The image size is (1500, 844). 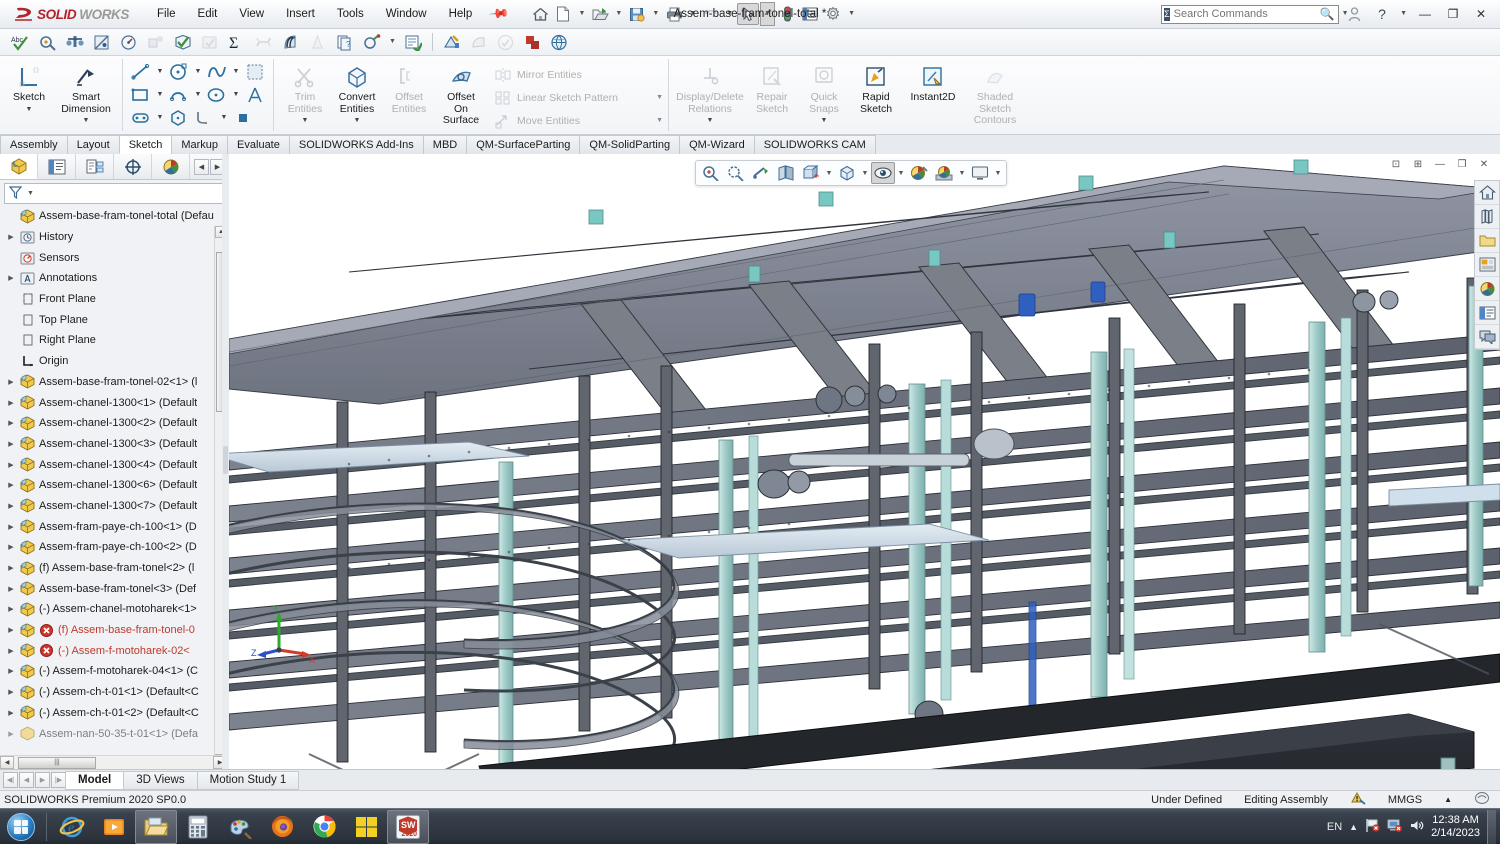 What do you see at coordinates (145, 144) in the screenshot?
I see `tab-sketch: Sketch` at bounding box center [145, 144].